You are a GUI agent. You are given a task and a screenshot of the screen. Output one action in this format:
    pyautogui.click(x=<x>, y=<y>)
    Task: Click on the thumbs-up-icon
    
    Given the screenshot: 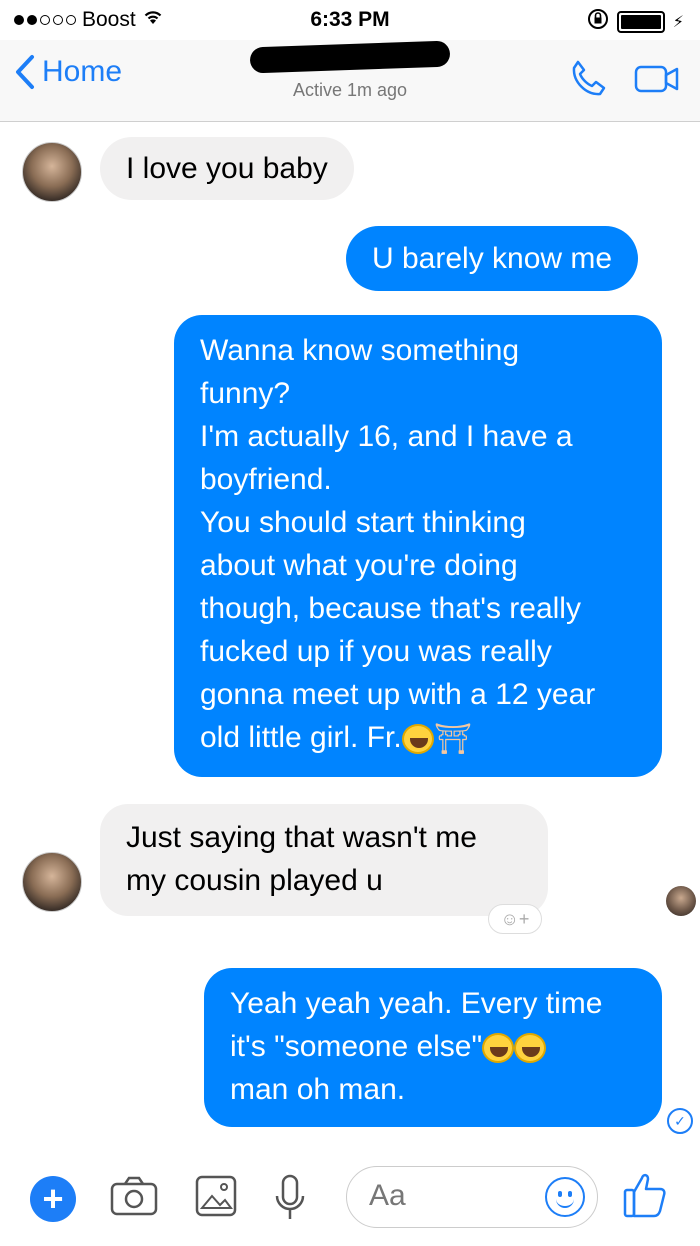 What is the action you would take?
    pyautogui.click(x=645, y=1197)
    